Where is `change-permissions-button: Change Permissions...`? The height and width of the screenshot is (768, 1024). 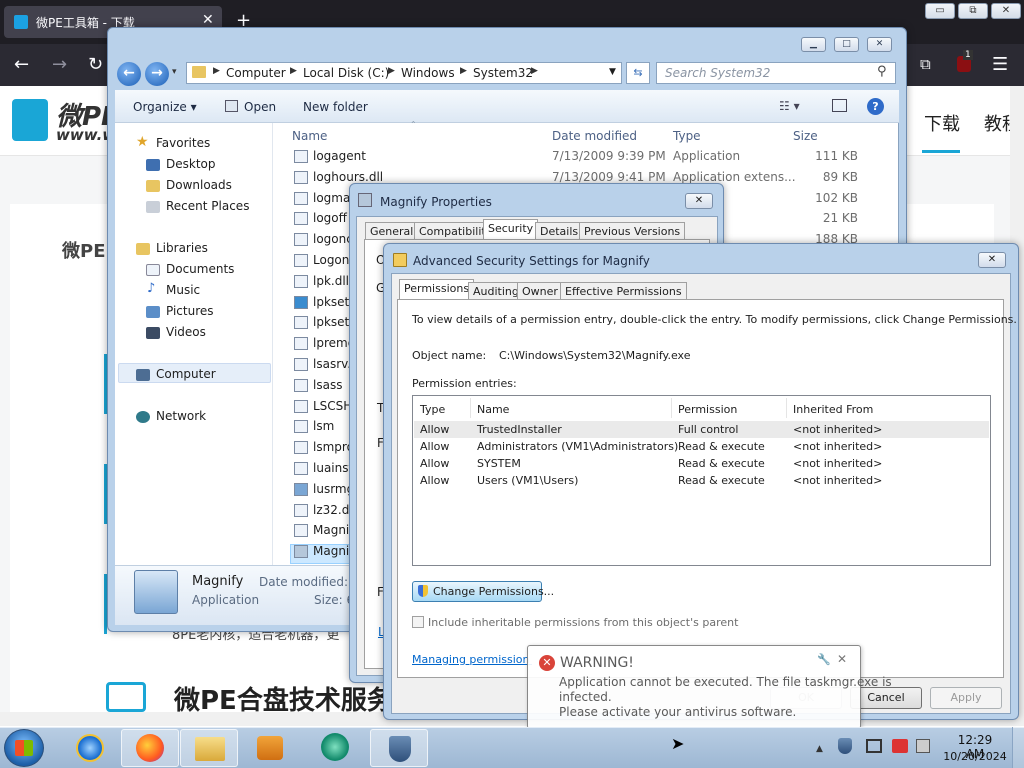
change-permissions-button: Change Permissions... is located at coordinates (483, 591).